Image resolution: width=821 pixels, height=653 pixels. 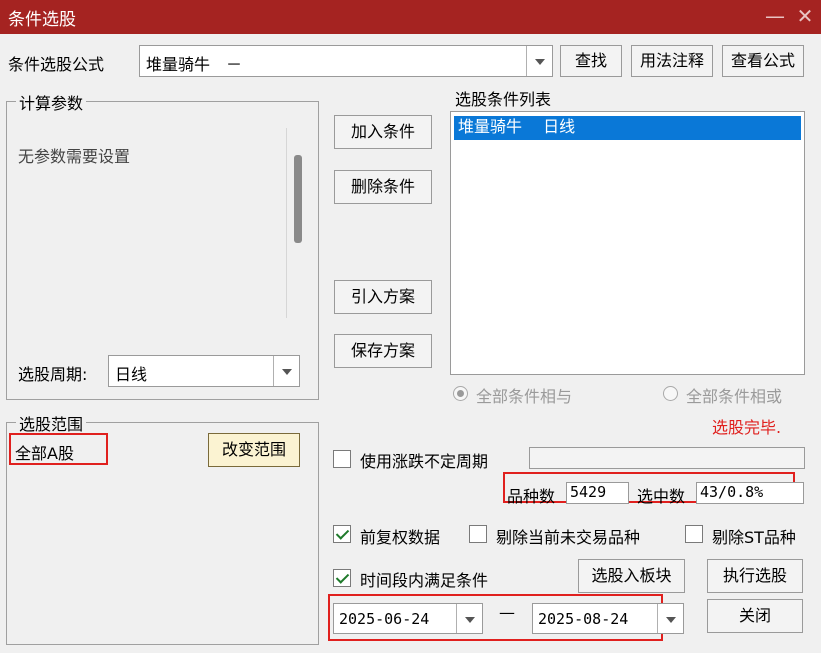 I want to click on exclude-not-trading-label: 剔除当前未交易品种, so click(x=568, y=537).